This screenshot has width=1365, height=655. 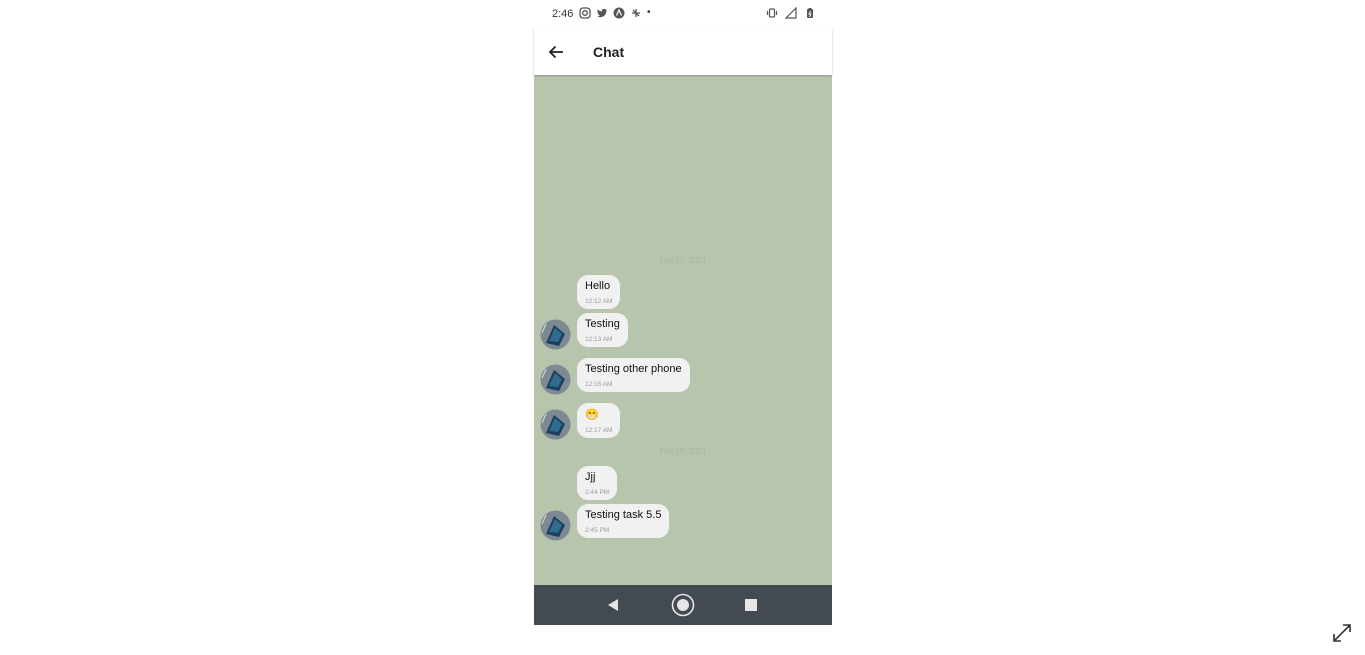 What do you see at coordinates (810, 13) in the screenshot?
I see `battery-icon` at bounding box center [810, 13].